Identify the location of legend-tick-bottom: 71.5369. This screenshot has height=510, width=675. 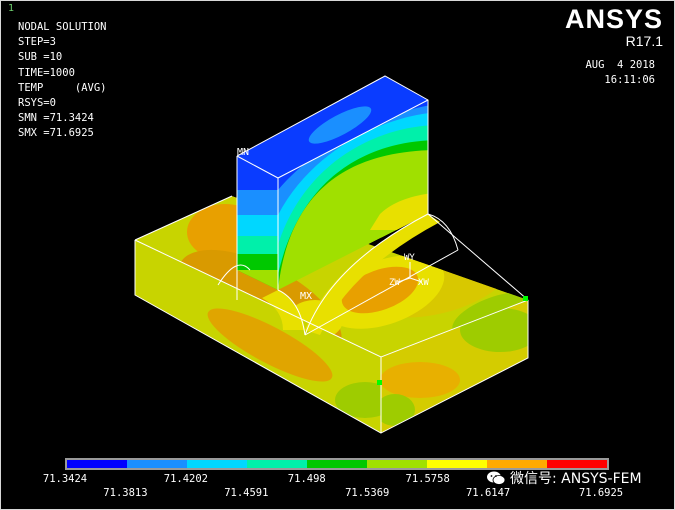
(367, 493).